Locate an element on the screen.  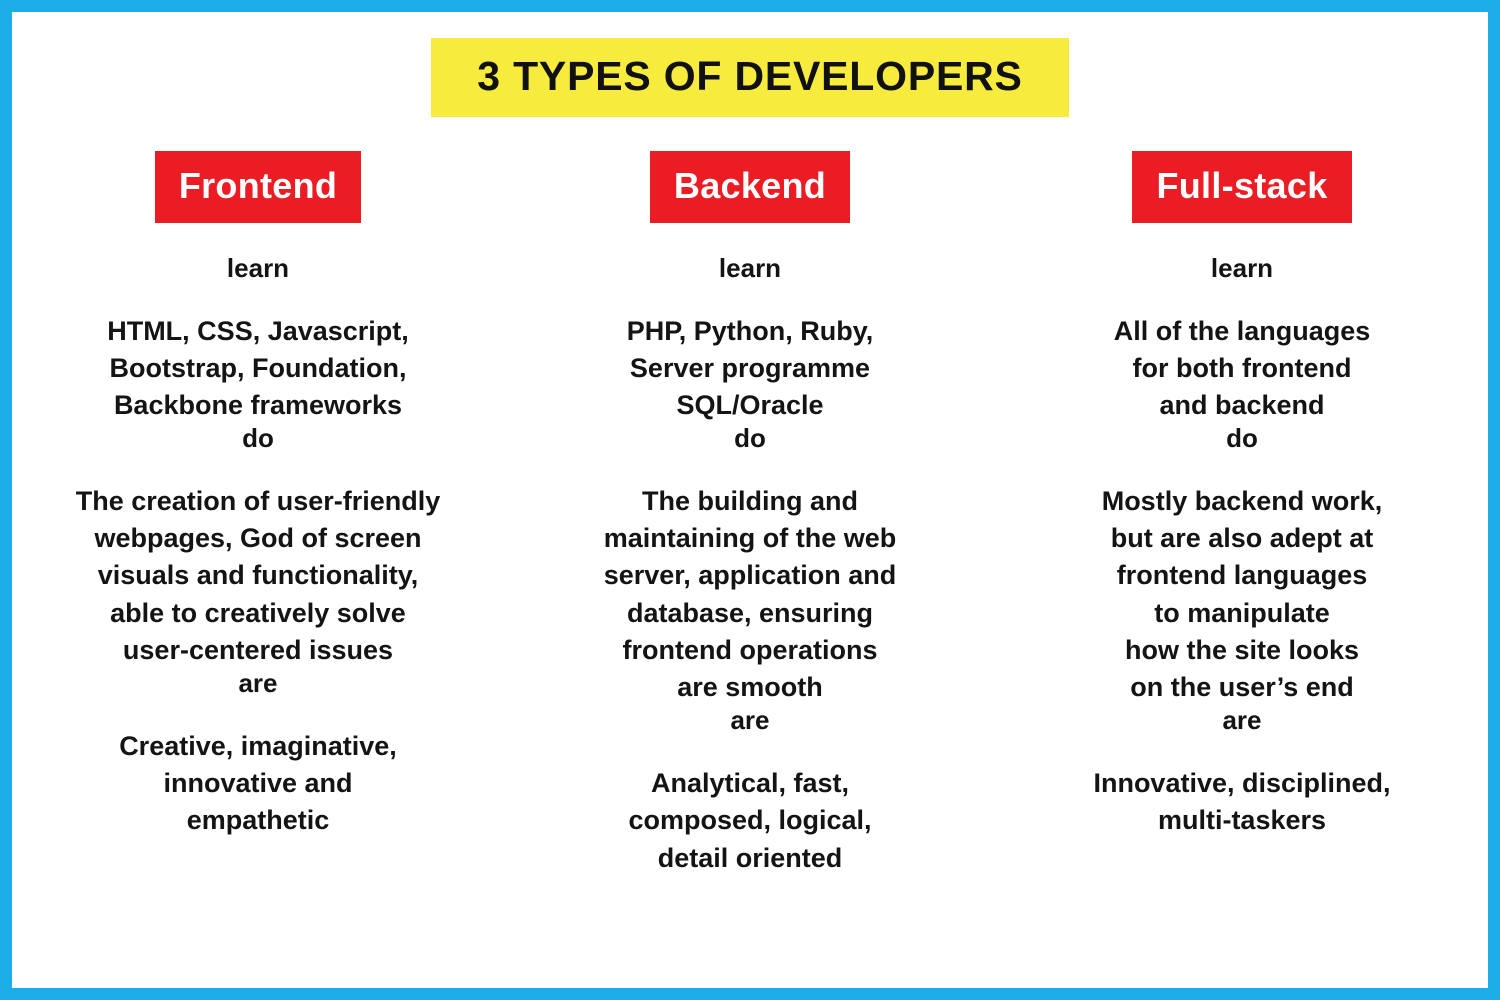
full-stack-are-label: are is located at coordinates (1242, 720).